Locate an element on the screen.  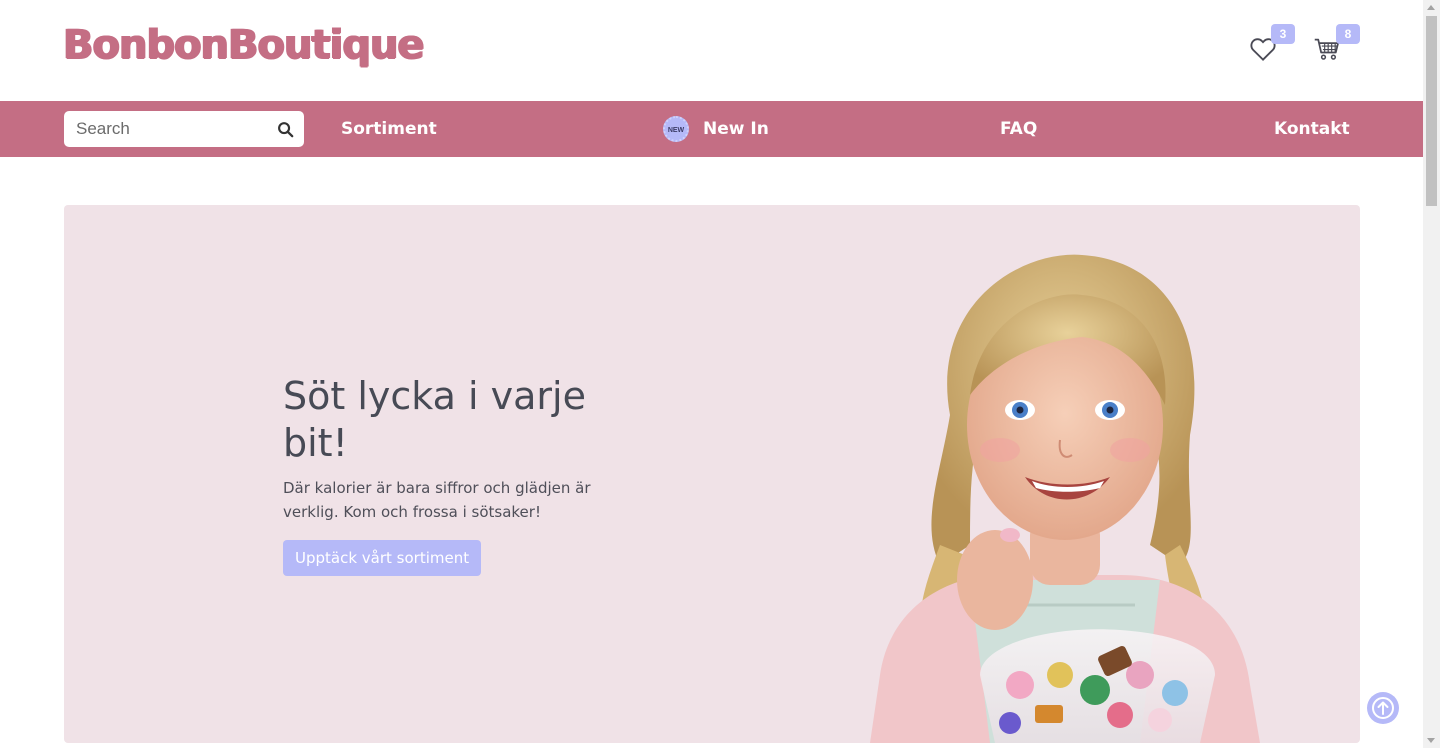
page-scrollbar is located at coordinates (1431, 374).